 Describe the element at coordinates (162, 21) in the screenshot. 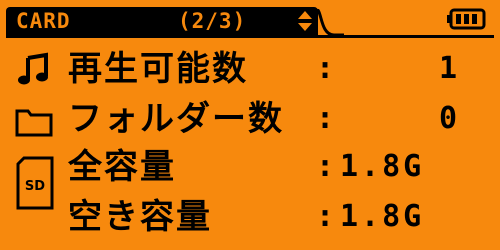

I see `title-bar: CARD (2/3)` at that location.